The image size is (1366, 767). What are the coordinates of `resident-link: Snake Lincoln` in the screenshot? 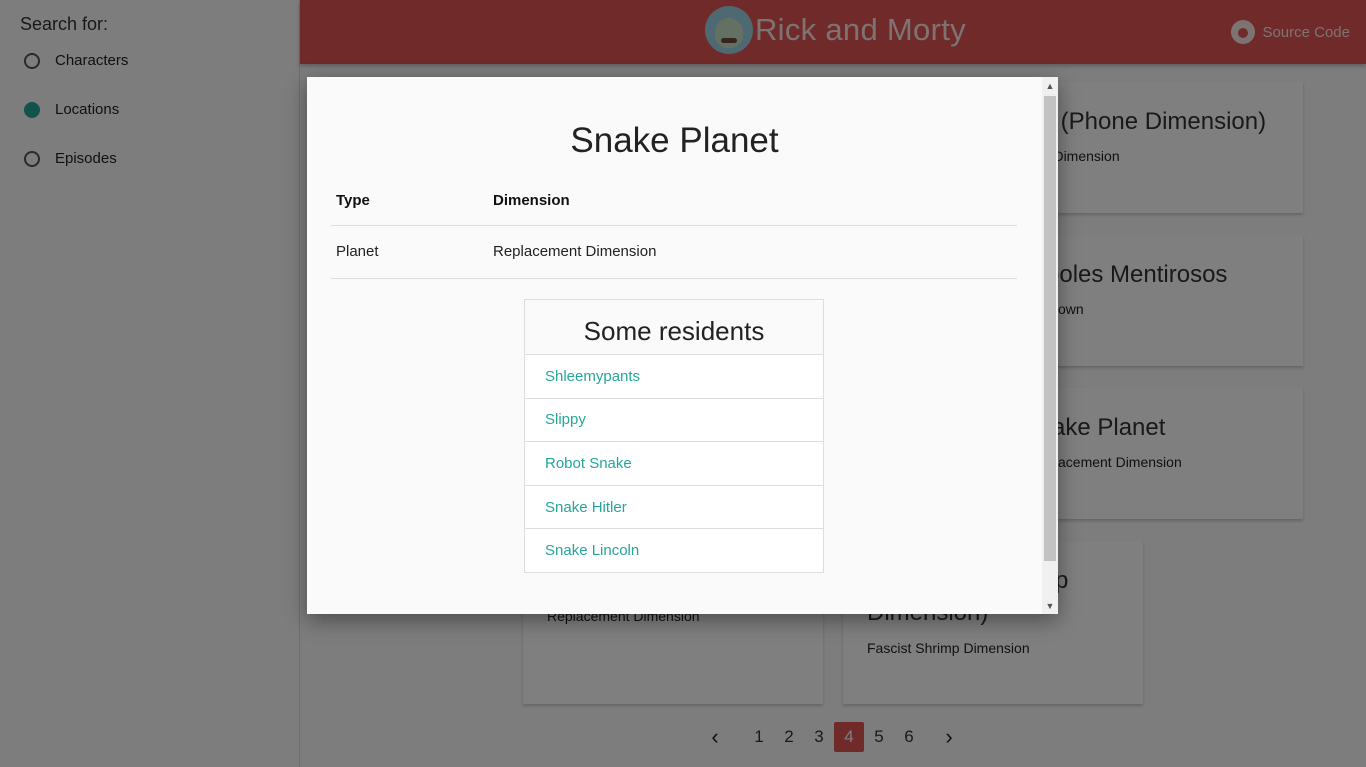 It's located at (674, 550).